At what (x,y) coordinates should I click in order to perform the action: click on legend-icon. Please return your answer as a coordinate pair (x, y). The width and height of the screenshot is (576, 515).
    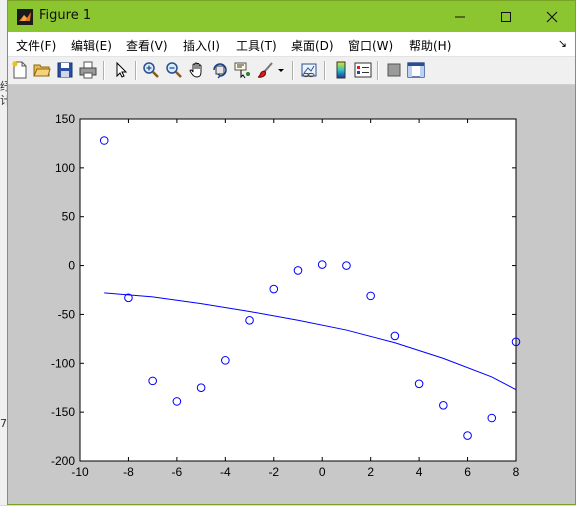
    Looking at the image, I should click on (363, 70).